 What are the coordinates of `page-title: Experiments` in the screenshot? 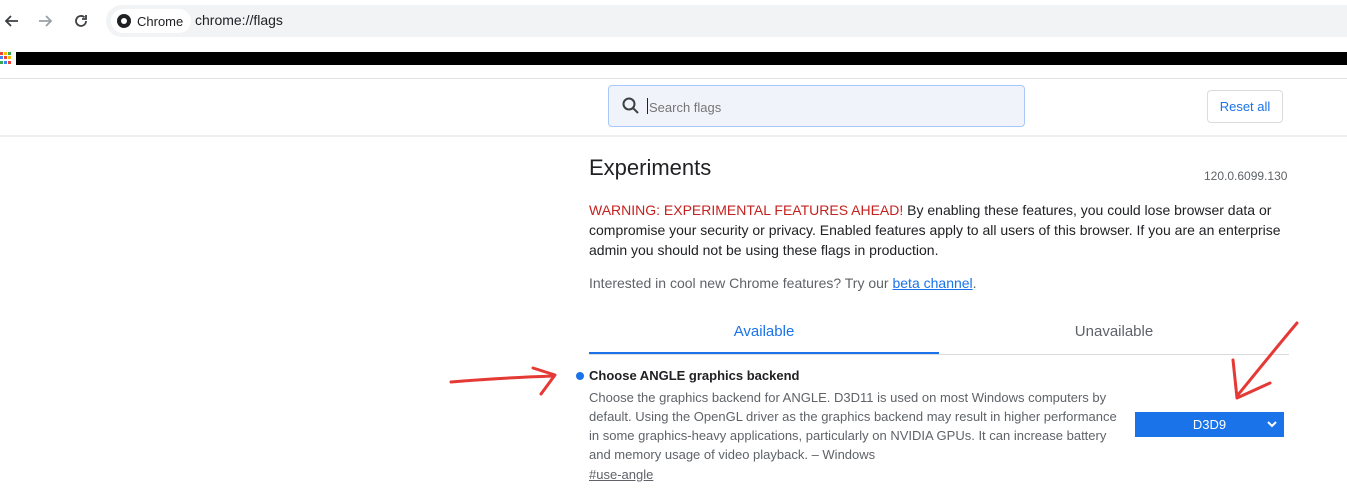 It's located at (650, 167).